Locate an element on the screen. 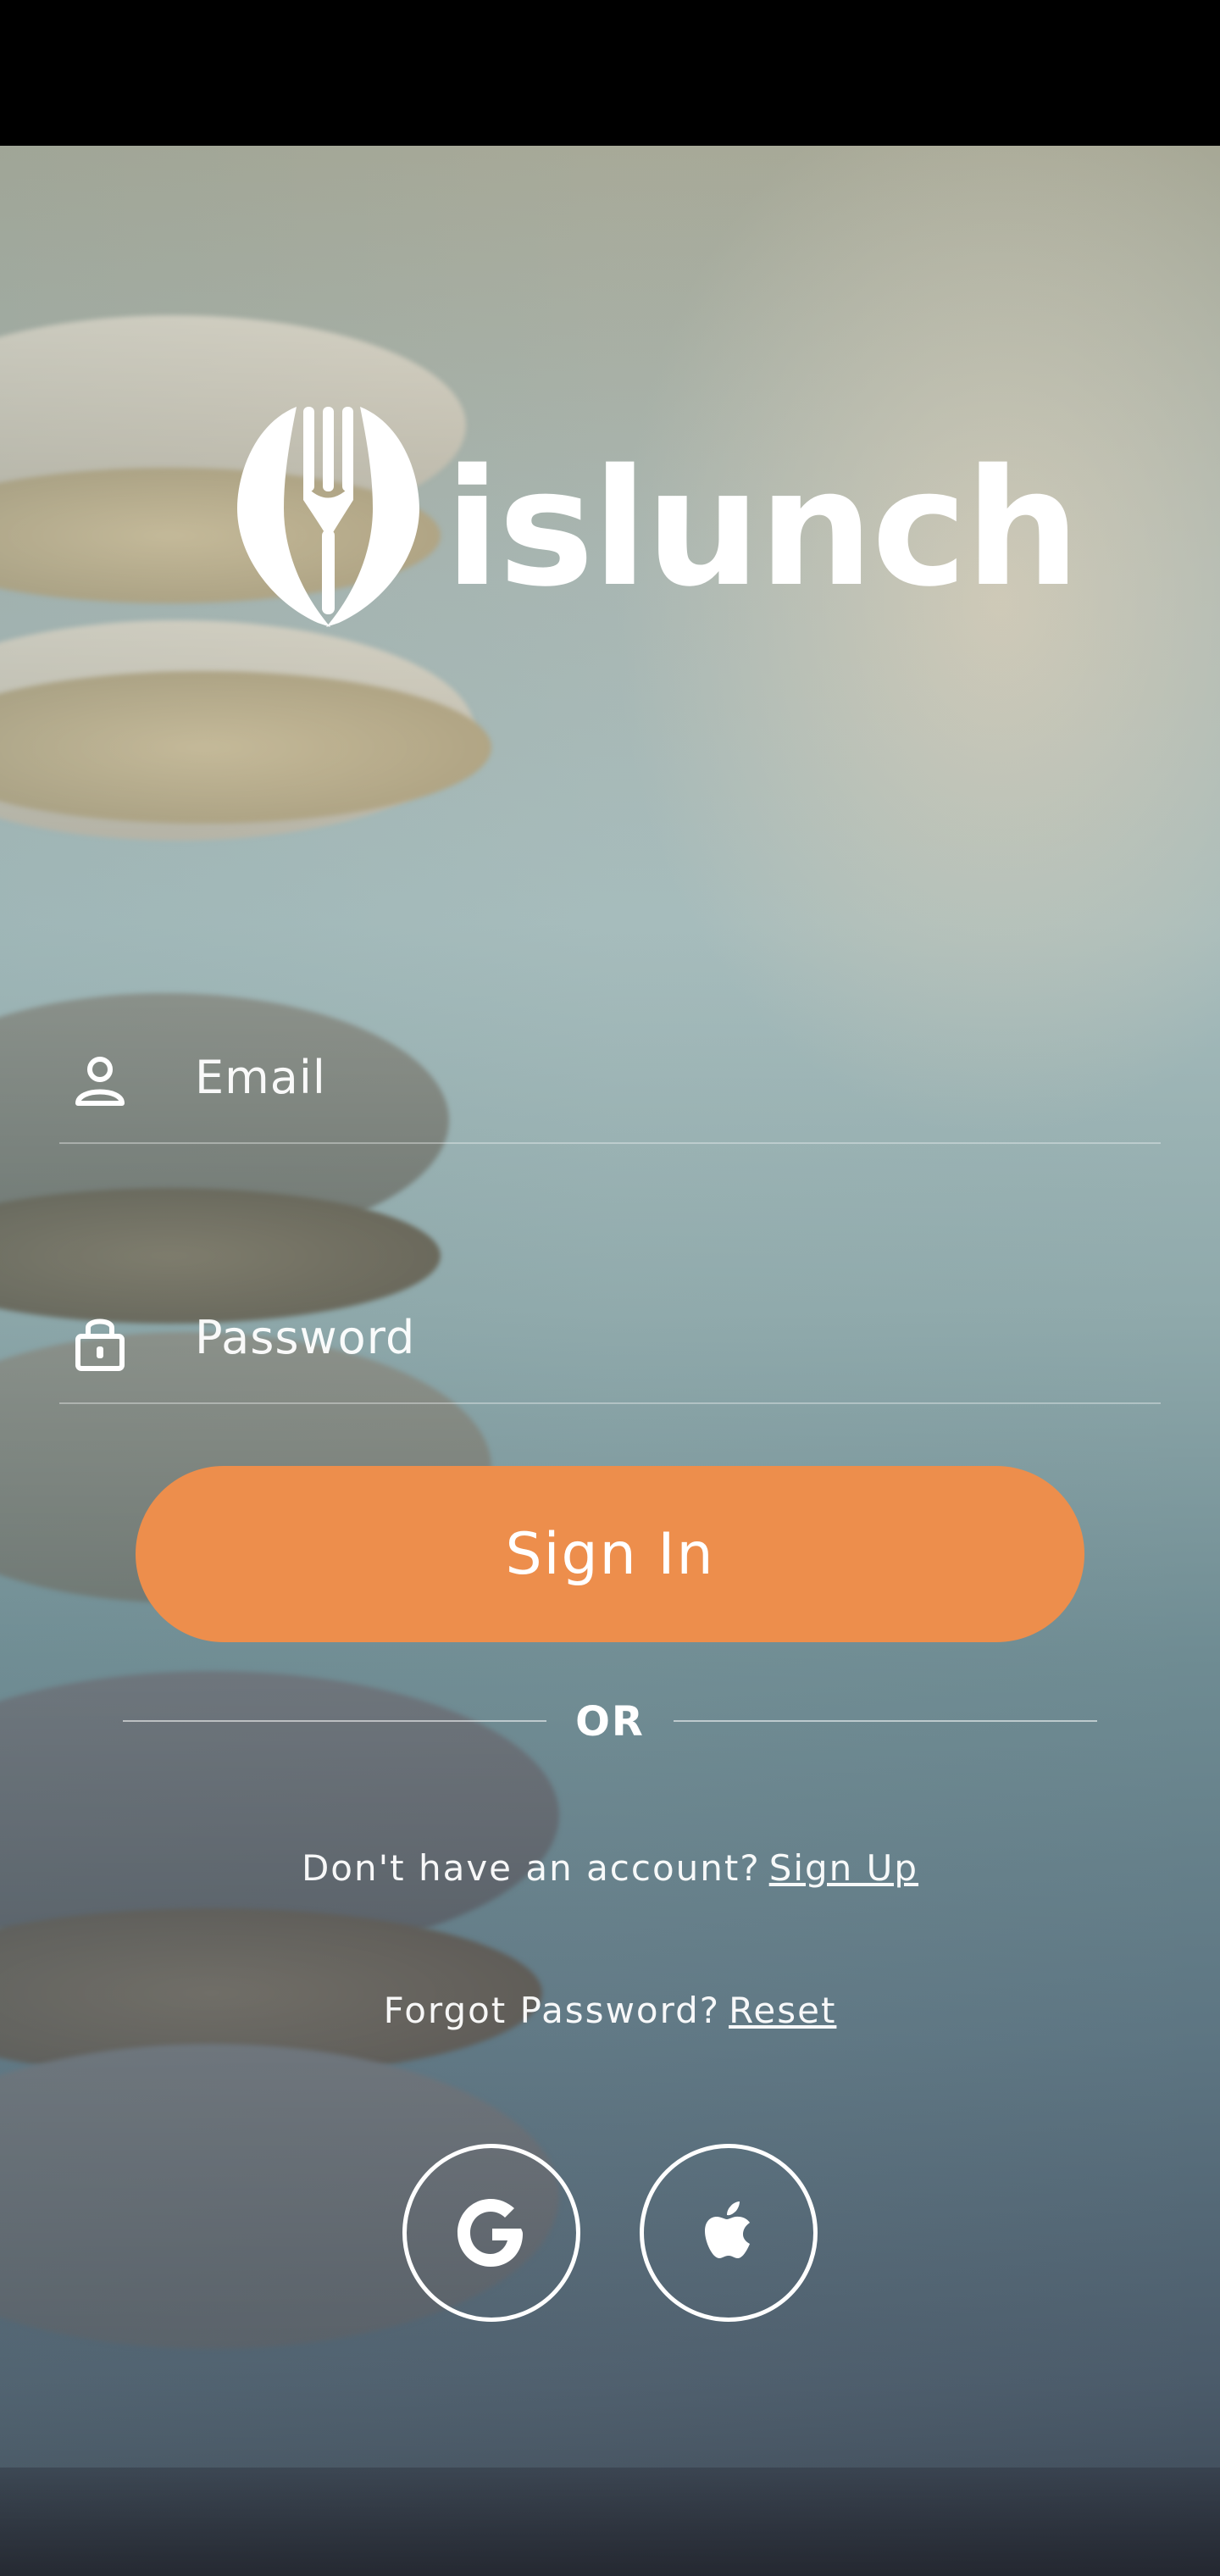  or-divider-line-right is located at coordinates (885, 1721).